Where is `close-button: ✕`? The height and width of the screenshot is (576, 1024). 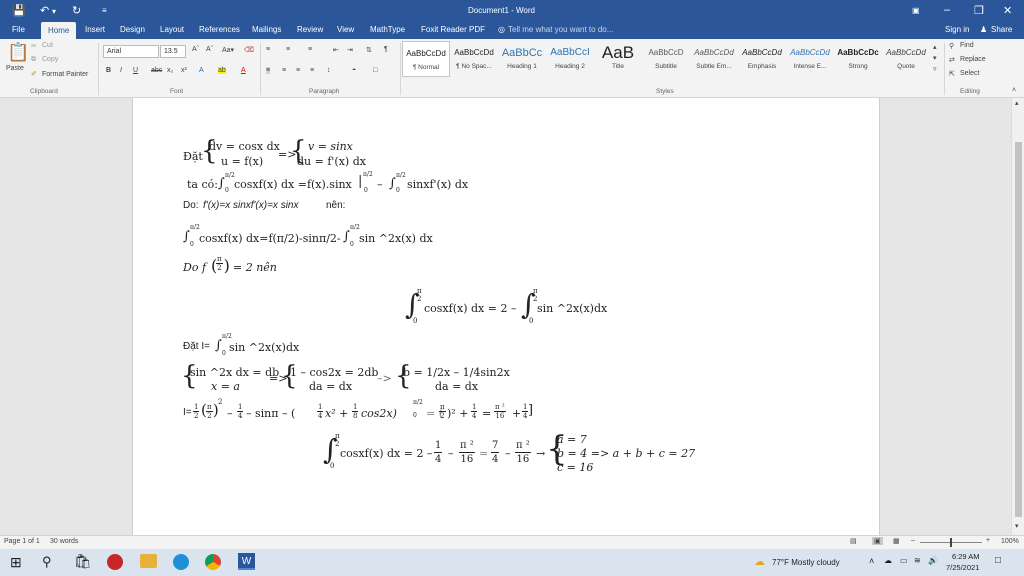
close-button: ✕ is located at coordinates (1007, 10).